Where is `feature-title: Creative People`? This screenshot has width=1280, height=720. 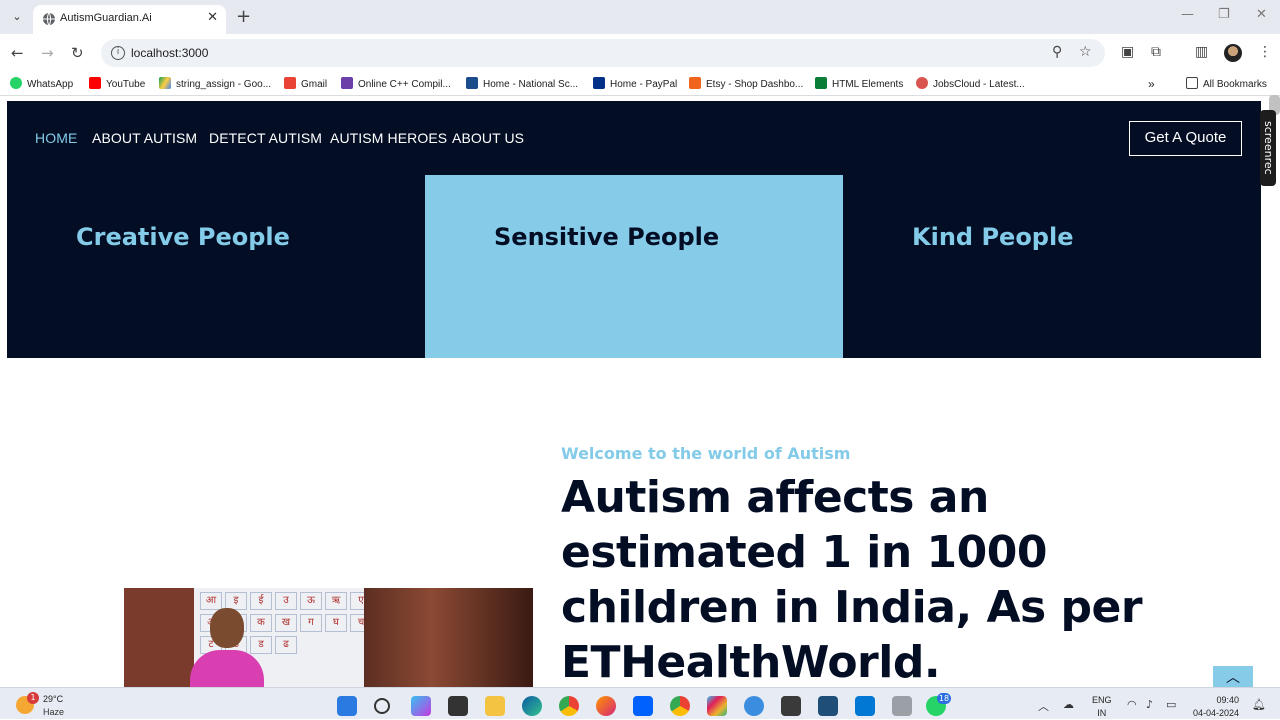
feature-title: Creative People is located at coordinates (183, 237).